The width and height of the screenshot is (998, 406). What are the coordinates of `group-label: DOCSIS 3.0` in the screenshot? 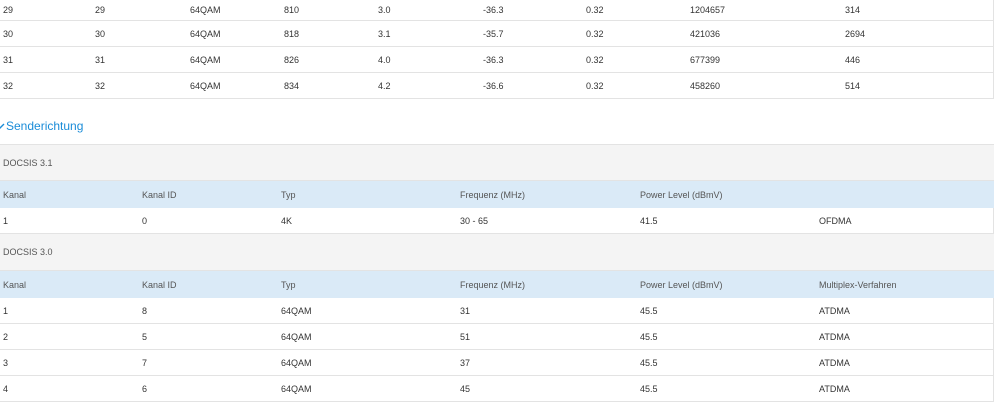 It's located at (28, 252).